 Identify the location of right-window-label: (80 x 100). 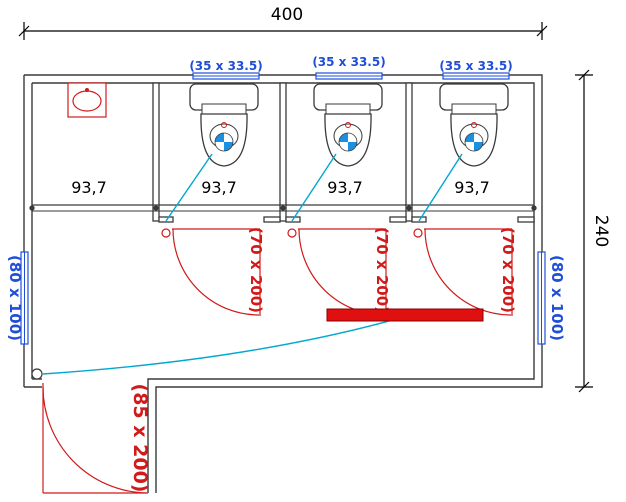
(557, 298).